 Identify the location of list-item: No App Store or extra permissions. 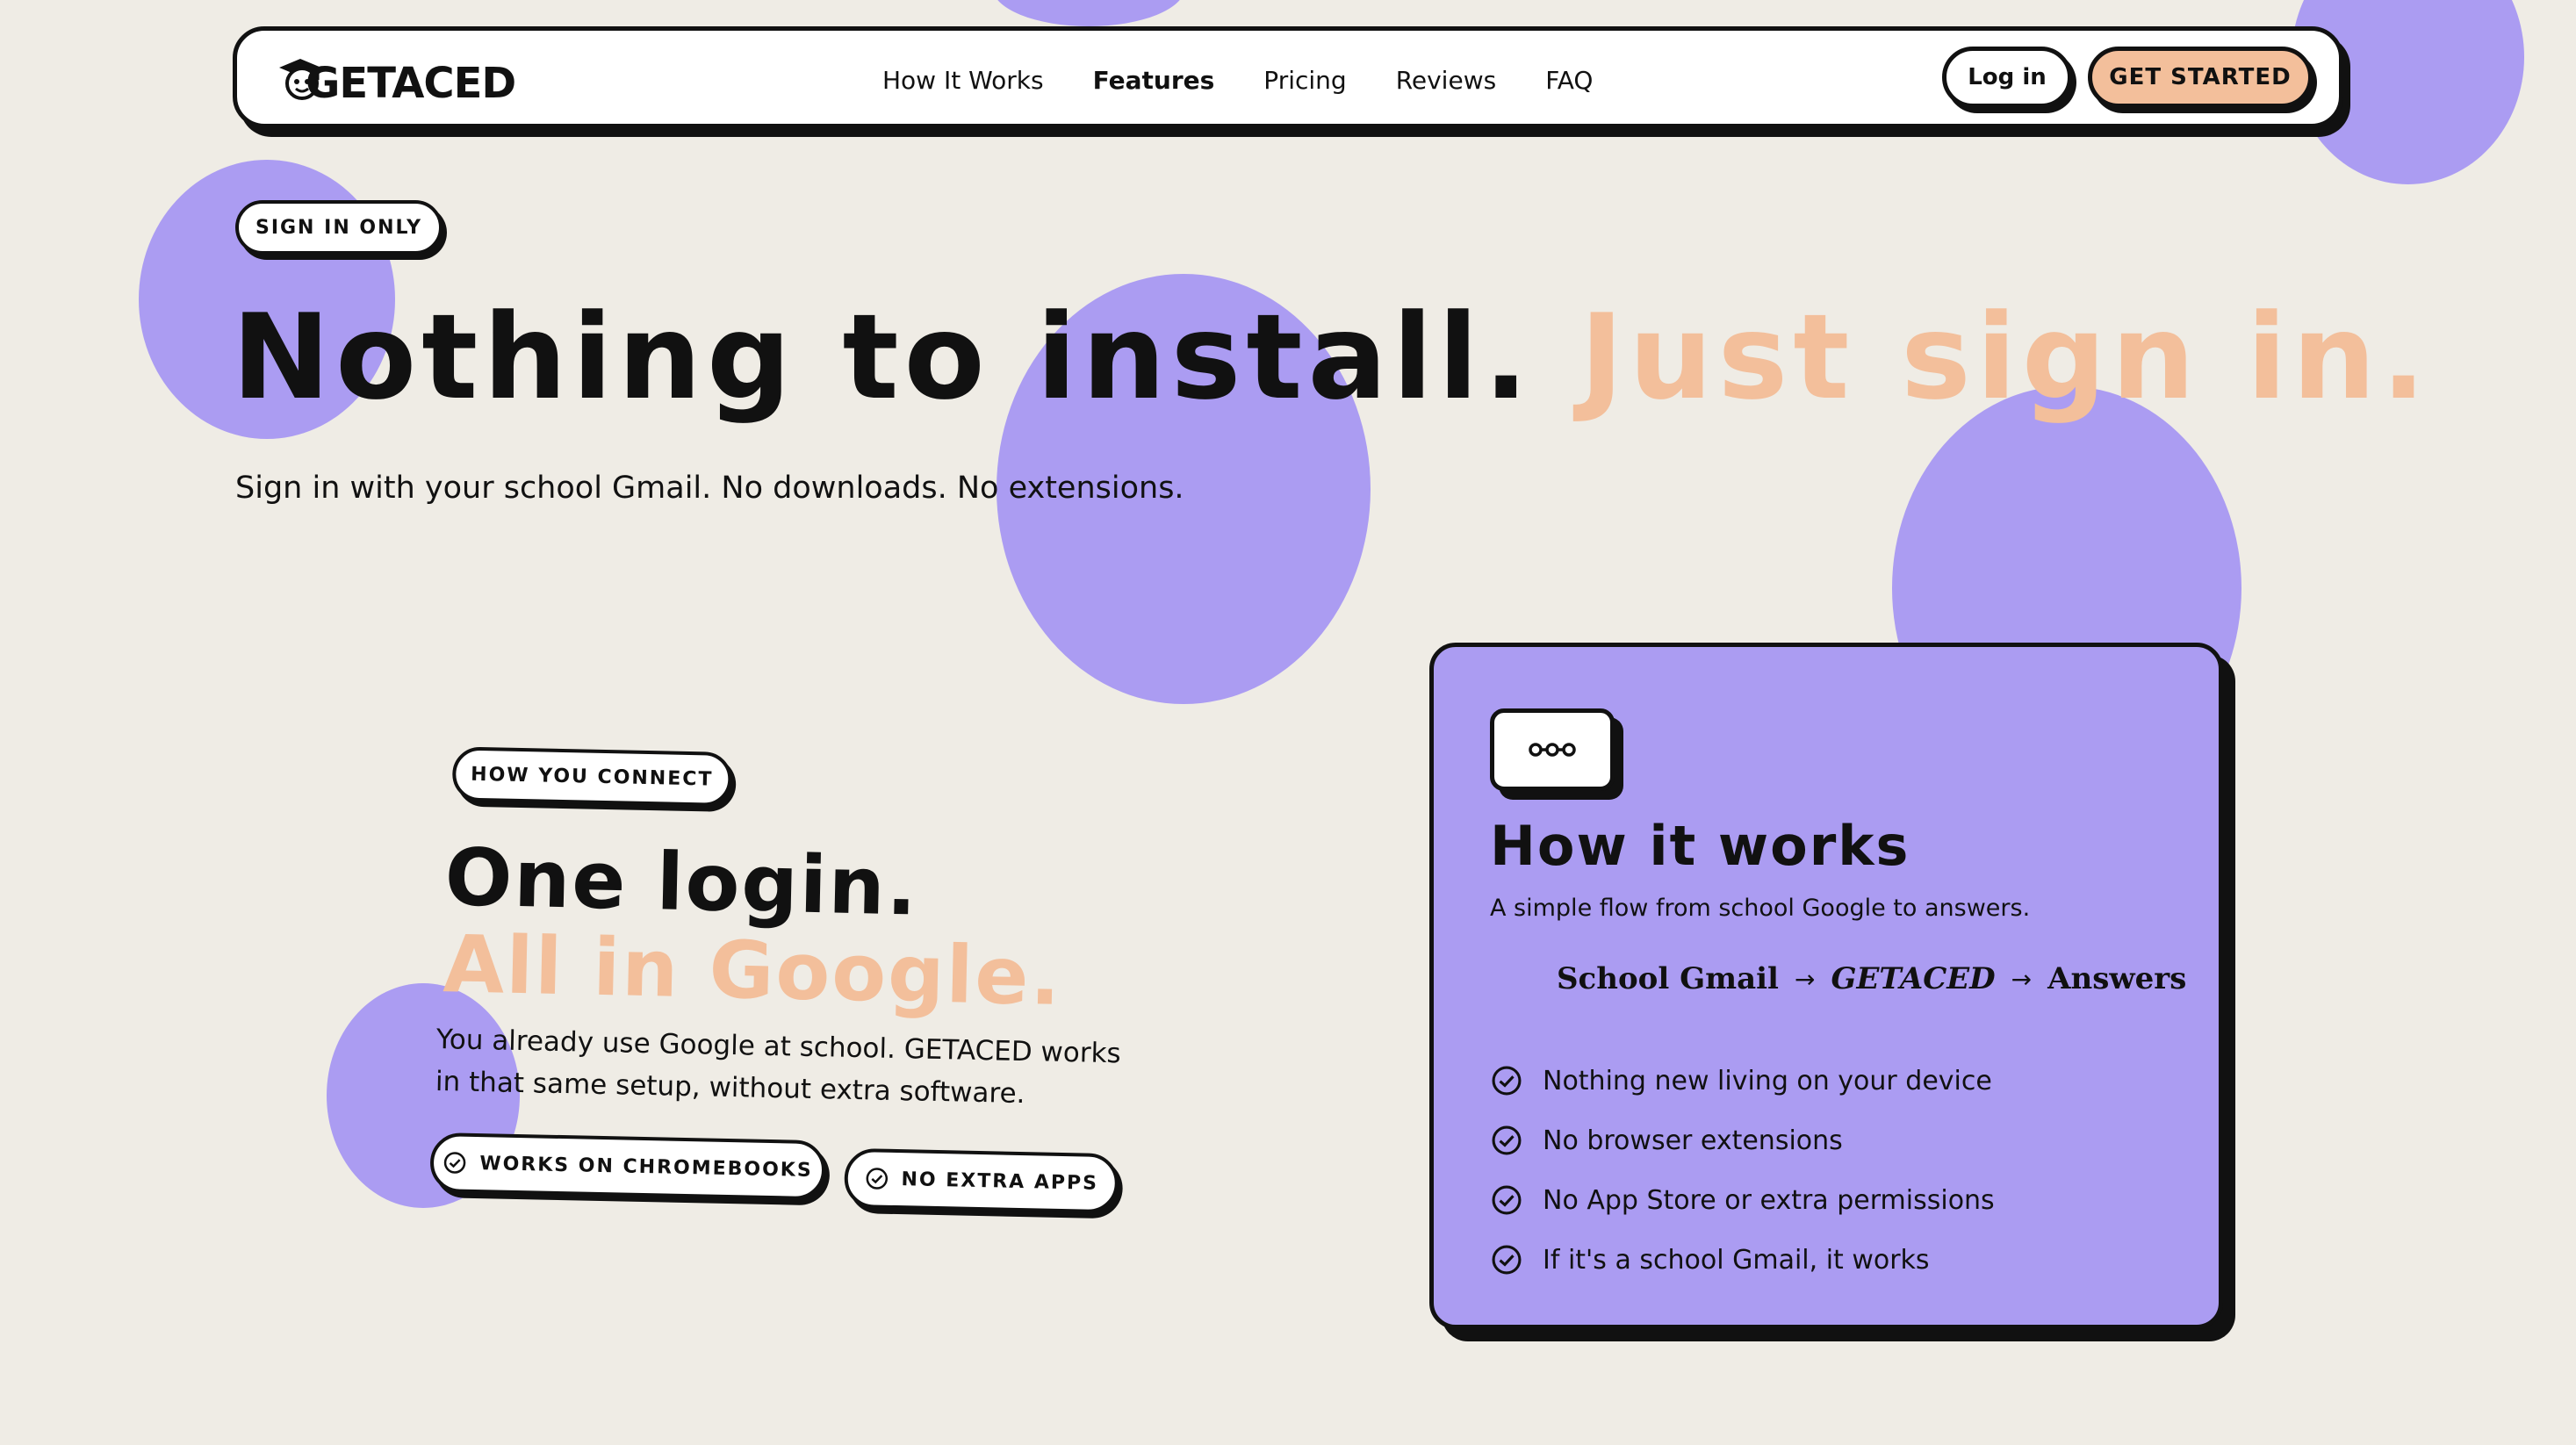
(1742, 1200).